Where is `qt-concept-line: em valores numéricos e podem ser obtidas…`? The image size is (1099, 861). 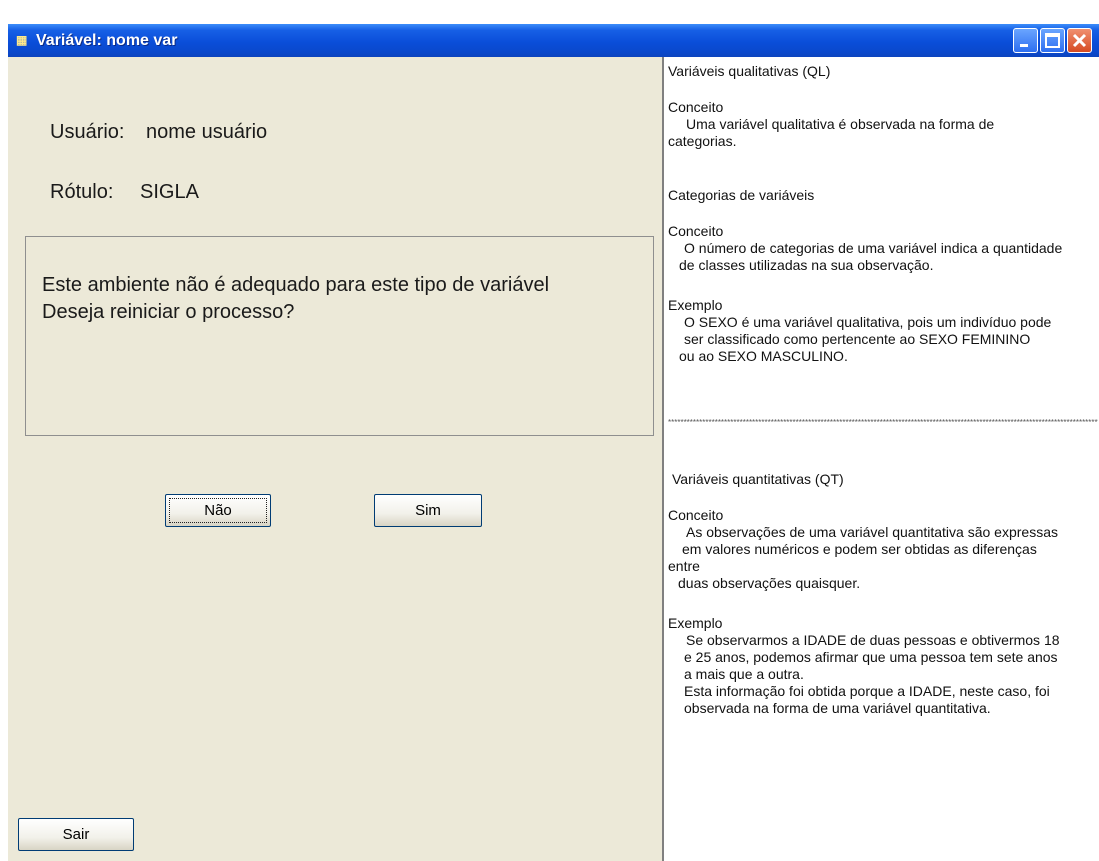
qt-concept-line: em valores numéricos e podem ser obtidas… is located at coordinates (859, 549).